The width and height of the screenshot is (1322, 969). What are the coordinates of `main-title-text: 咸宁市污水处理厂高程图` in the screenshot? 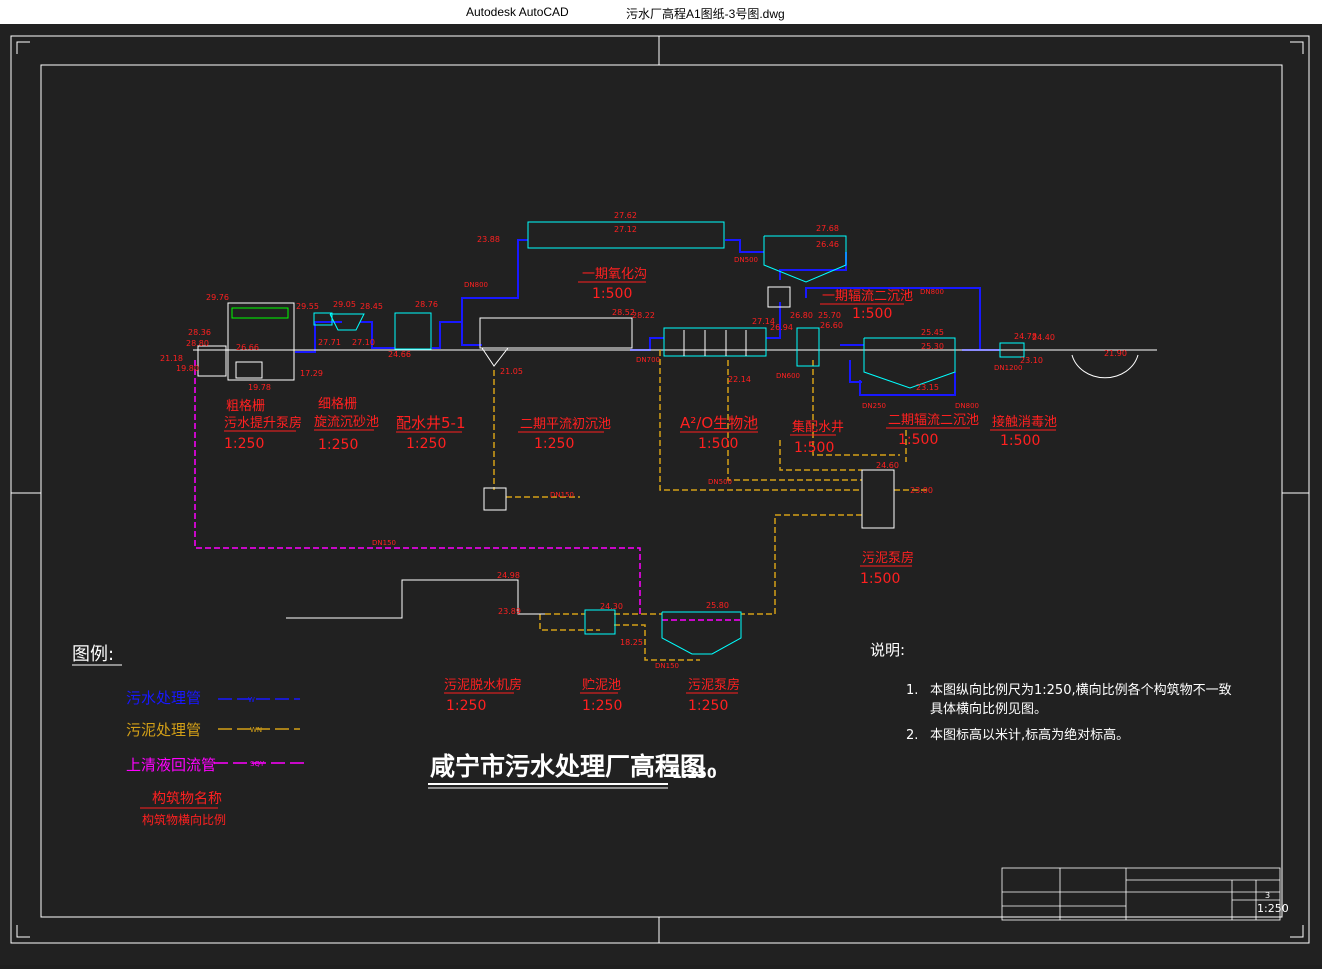 It's located at (567, 766).